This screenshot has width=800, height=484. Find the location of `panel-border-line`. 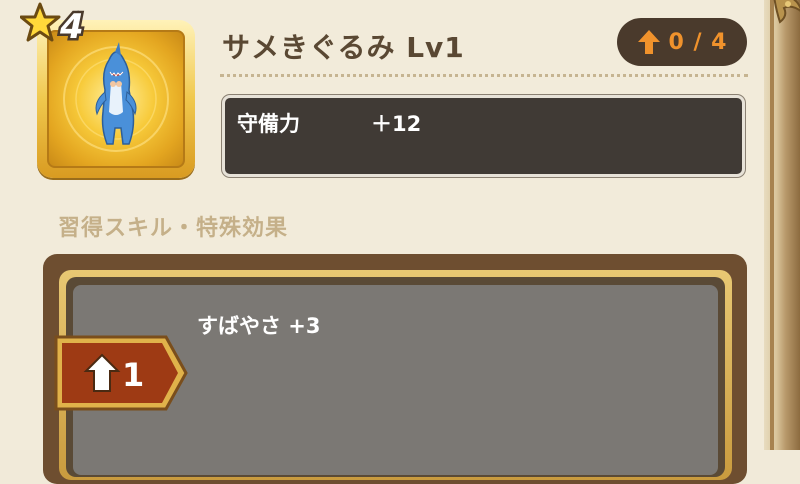

panel-border-line is located at coordinates (772, 225).